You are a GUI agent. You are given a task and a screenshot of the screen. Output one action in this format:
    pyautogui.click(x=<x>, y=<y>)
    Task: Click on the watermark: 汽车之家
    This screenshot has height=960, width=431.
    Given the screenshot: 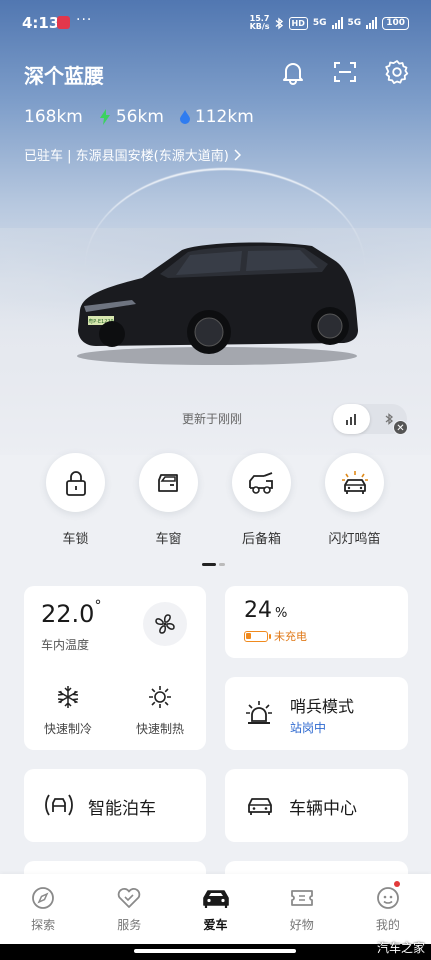 What is the action you would take?
    pyautogui.click(x=400, y=948)
    